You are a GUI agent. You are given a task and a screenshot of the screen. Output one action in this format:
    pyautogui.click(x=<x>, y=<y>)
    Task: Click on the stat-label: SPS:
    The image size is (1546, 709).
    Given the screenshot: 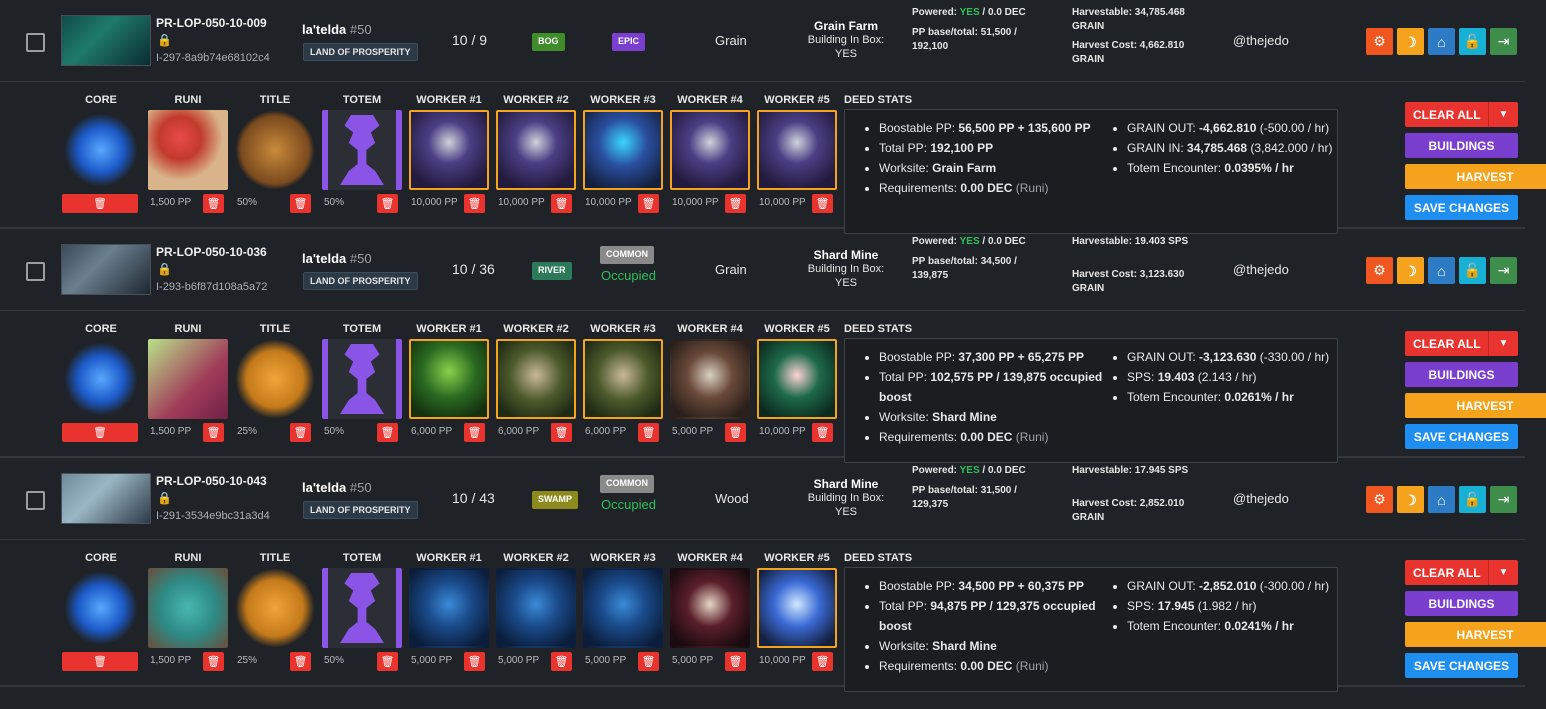 What is the action you would take?
    pyautogui.click(x=1141, y=606)
    